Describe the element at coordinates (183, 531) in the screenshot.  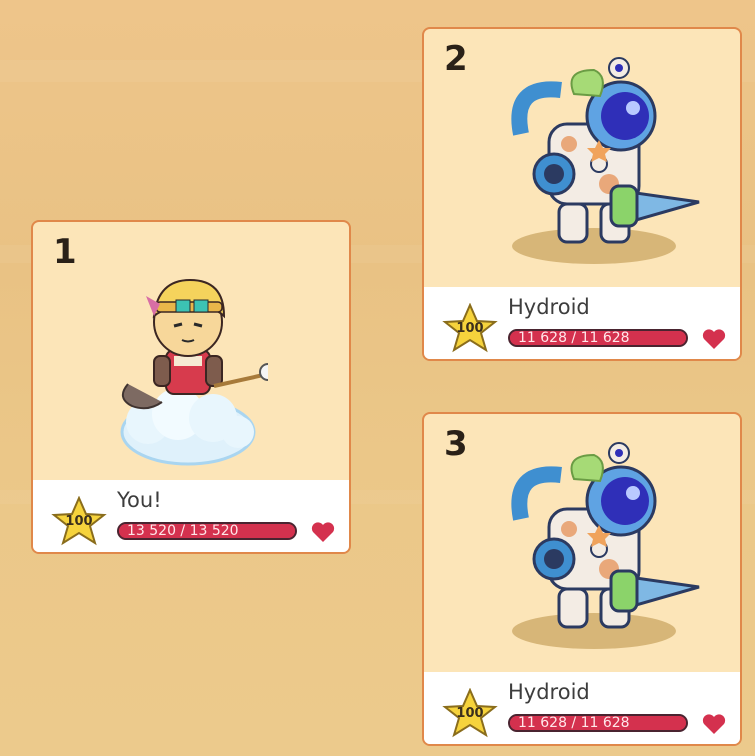
I see `health-text: 13 520 / 13 520` at that location.